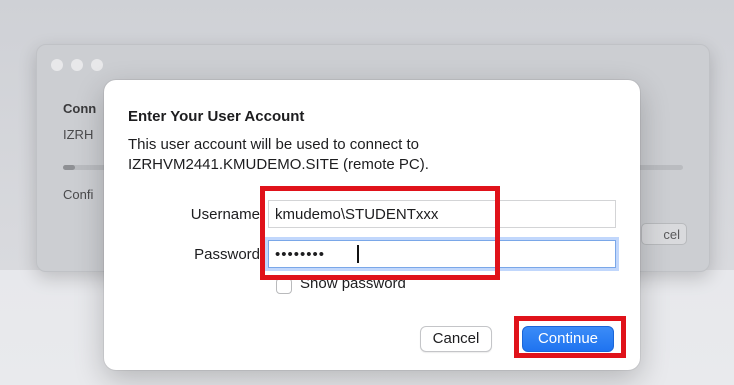  I want to click on username-field, so click(442, 214).